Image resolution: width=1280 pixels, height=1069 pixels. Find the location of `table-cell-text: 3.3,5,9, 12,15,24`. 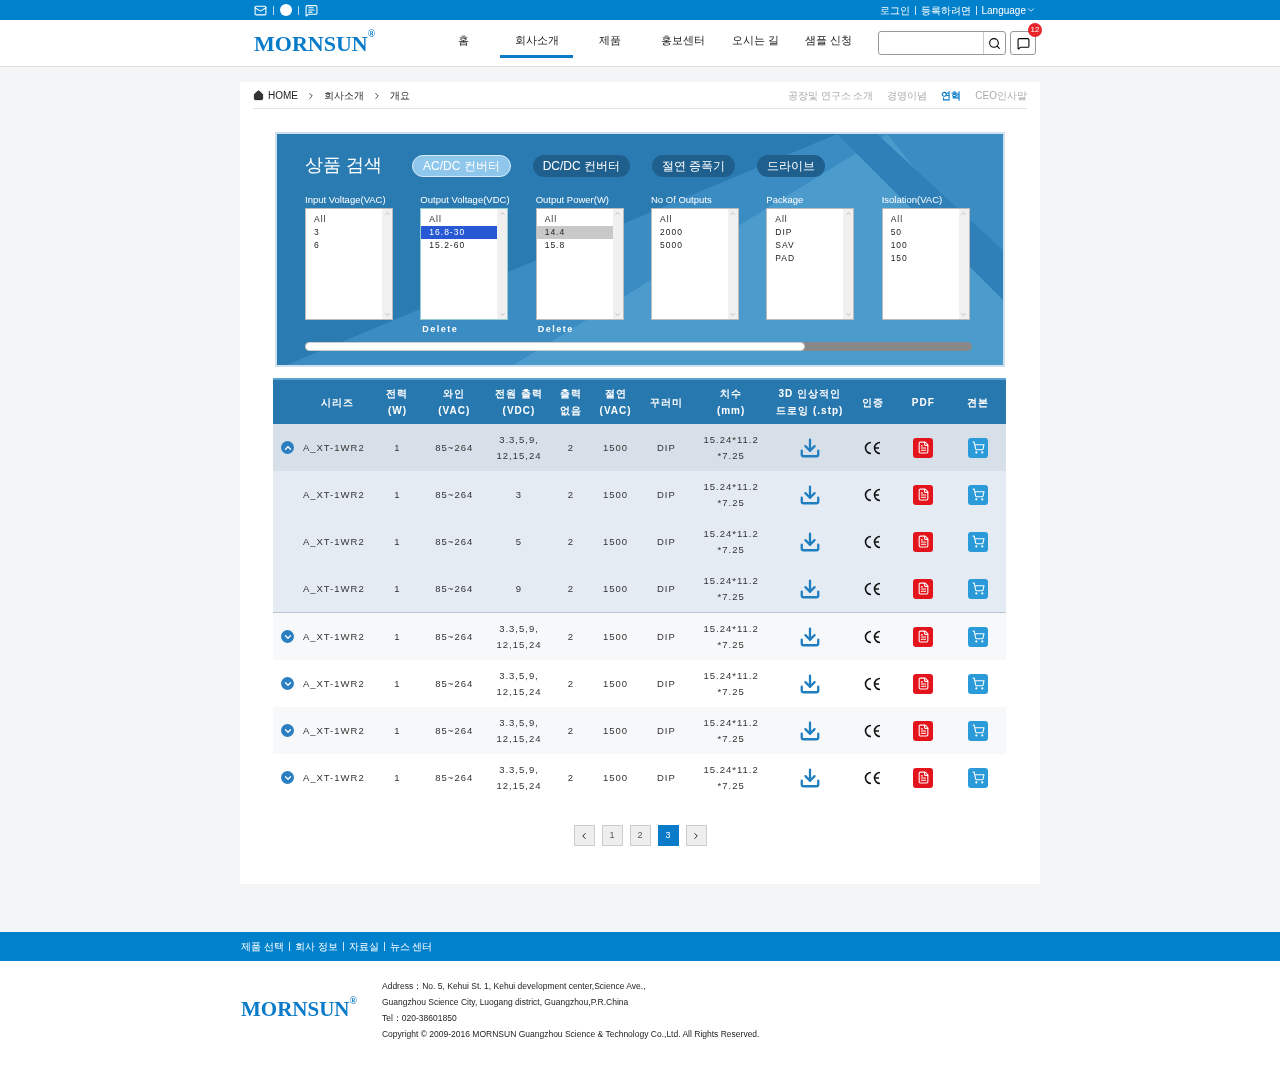

table-cell-text: 3.3,5,9, 12,15,24 is located at coordinates (519, 683).